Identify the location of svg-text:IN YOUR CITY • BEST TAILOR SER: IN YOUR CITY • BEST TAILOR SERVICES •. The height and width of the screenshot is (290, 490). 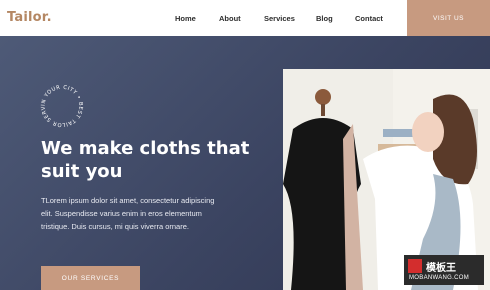
(60, 104).